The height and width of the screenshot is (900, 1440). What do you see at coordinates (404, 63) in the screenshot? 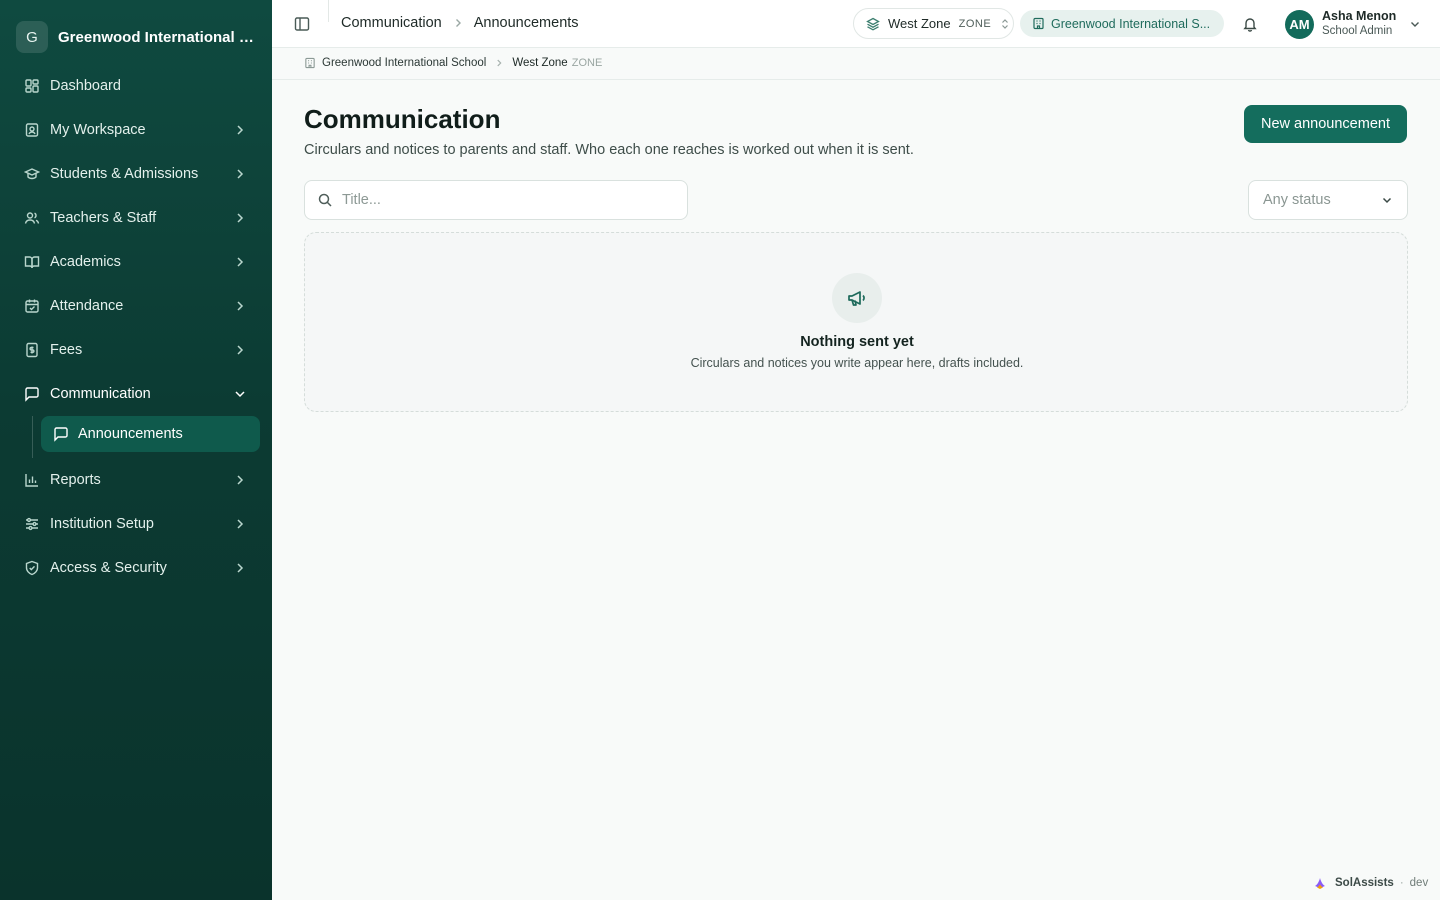
I see `context-school: Greenwood International School` at bounding box center [404, 63].